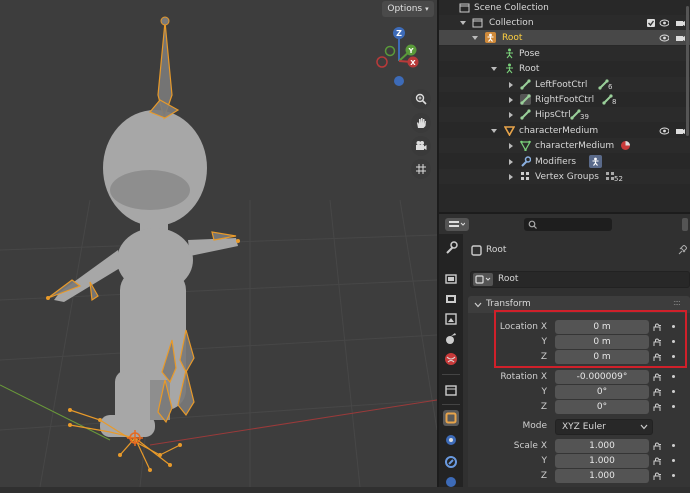 The height and width of the screenshot is (493, 690). What do you see at coordinates (602, 407) in the screenshot?
I see `rotation-z-field: 0°` at bounding box center [602, 407].